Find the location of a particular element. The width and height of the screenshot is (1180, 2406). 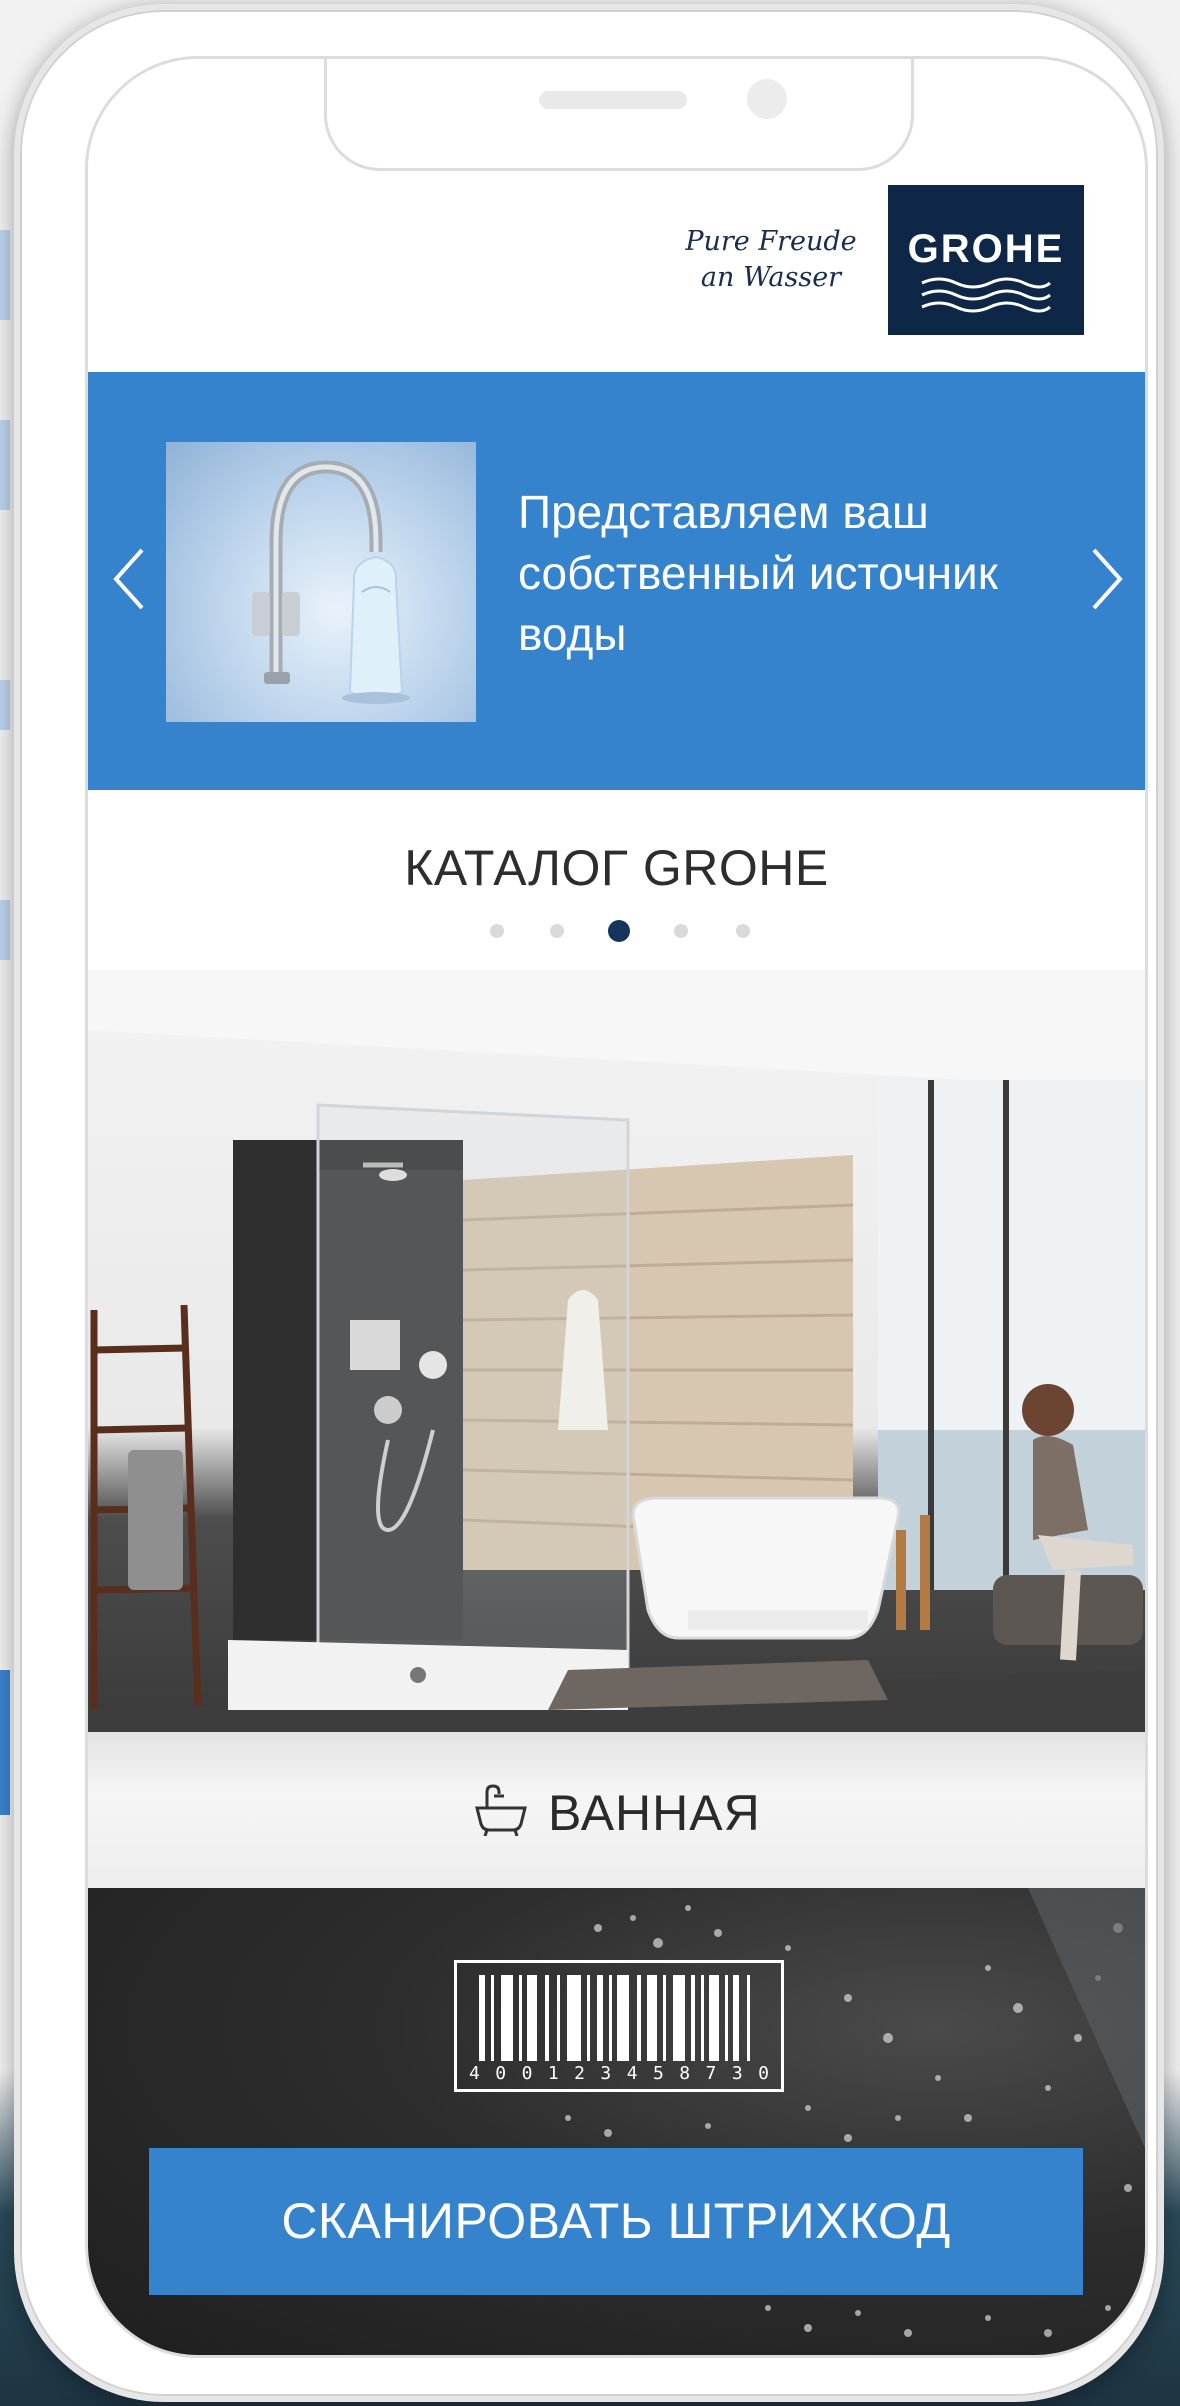

scan-barcode-button: СКАНИРОВАТЬ ШТРИХКОД is located at coordinates (616, 2221).